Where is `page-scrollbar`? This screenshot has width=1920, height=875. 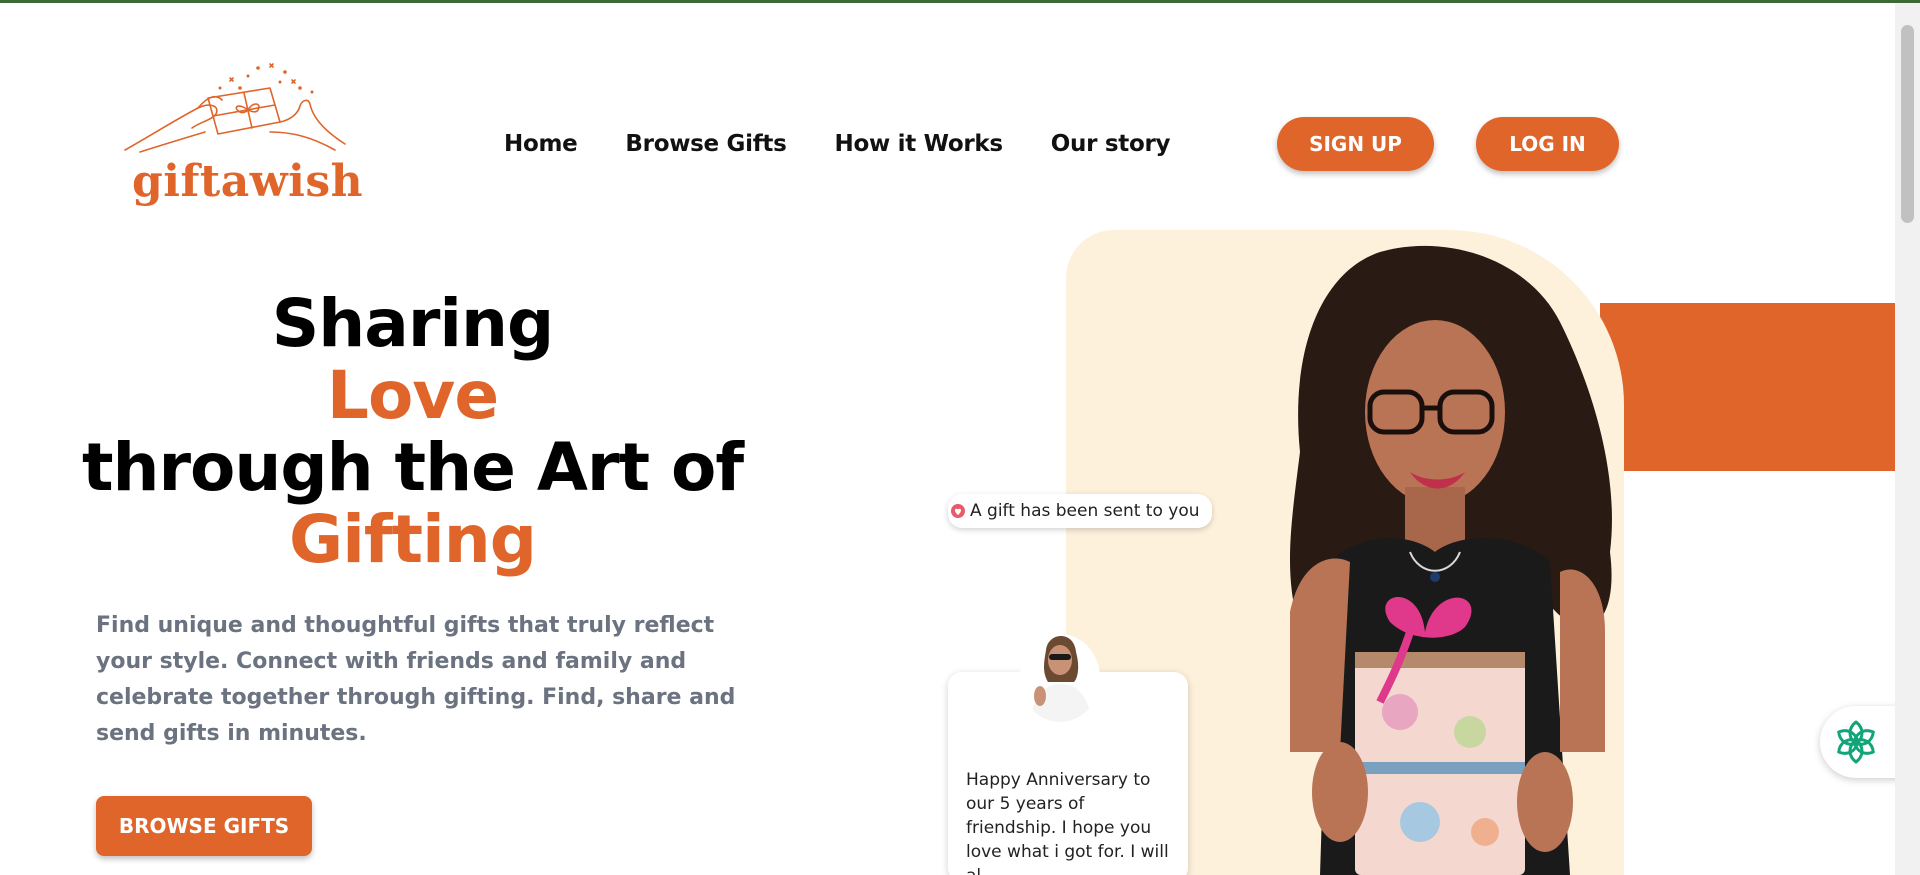
page-scrollbar is located at coordinates (1907, 439).